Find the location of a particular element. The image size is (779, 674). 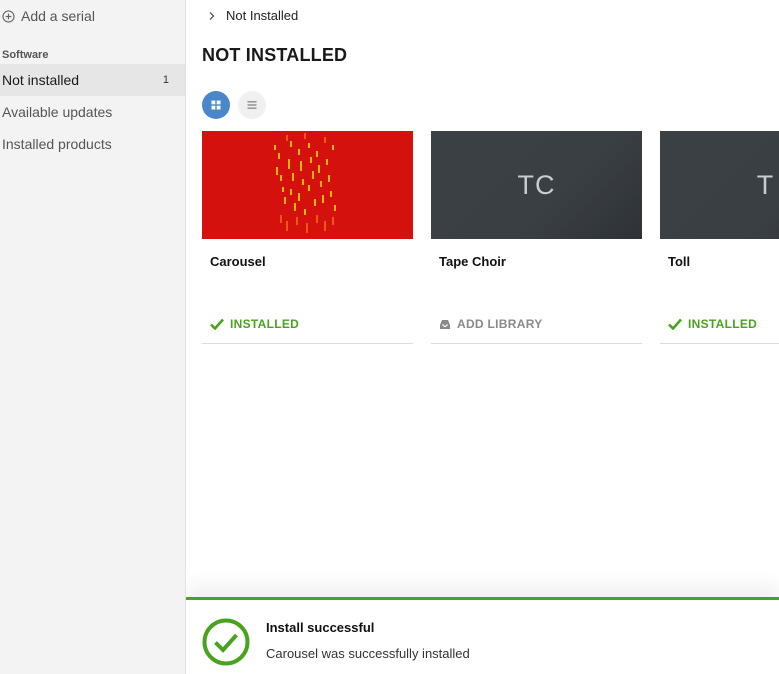

product-name: Carousel is located at coordinates (238, 261).